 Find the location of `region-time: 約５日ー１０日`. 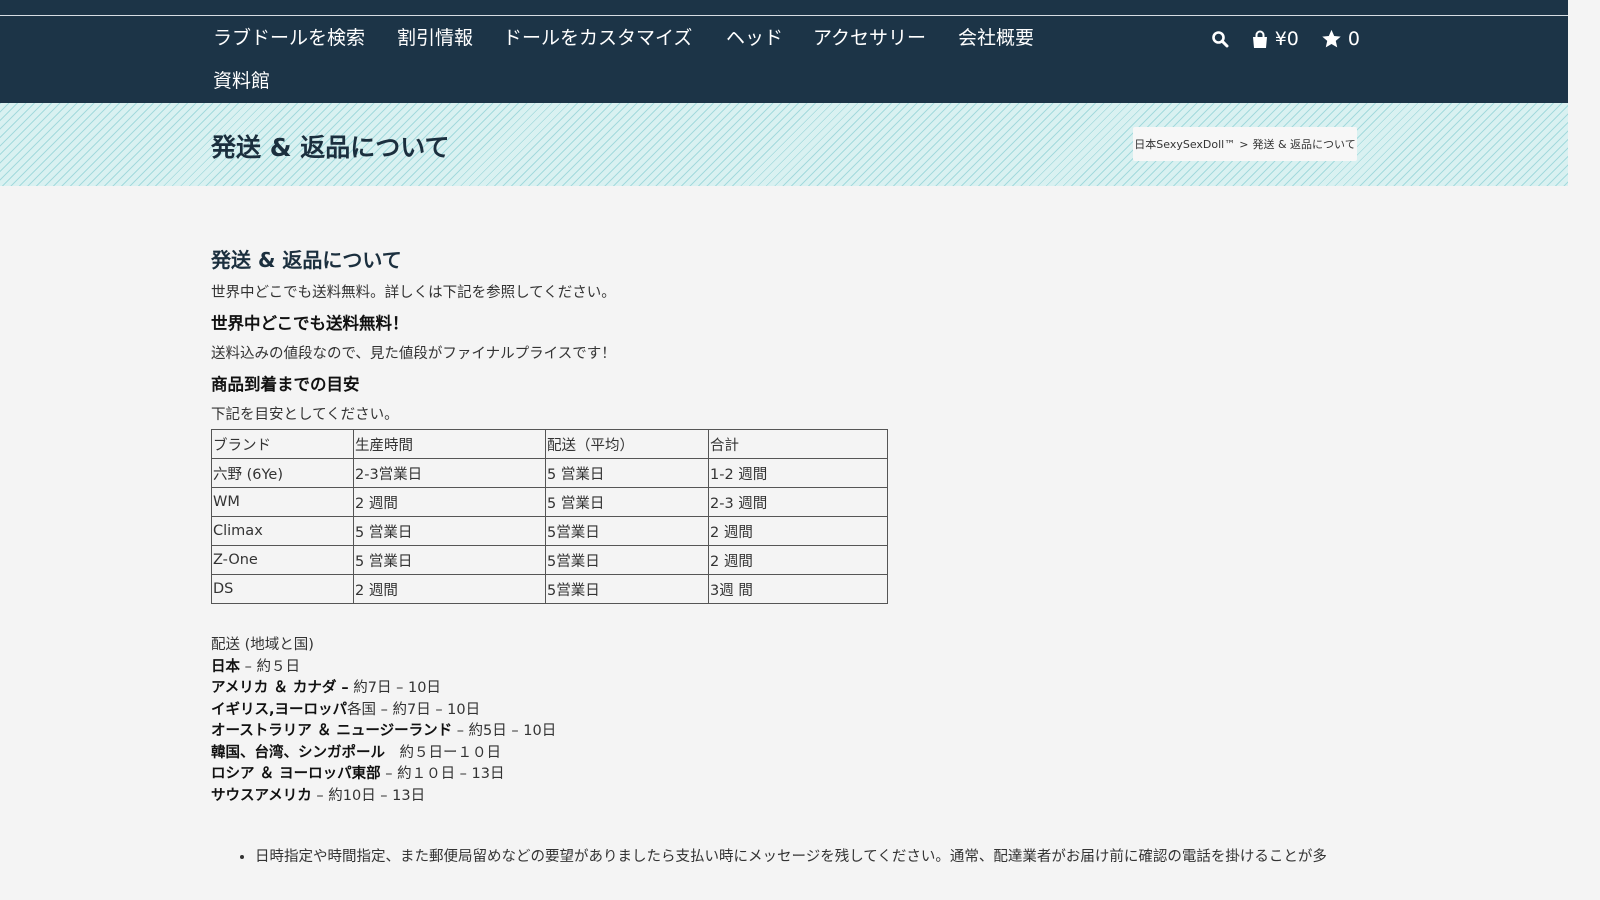

region-time: 約５日ー１０日 is located at coordinates (443, 752).